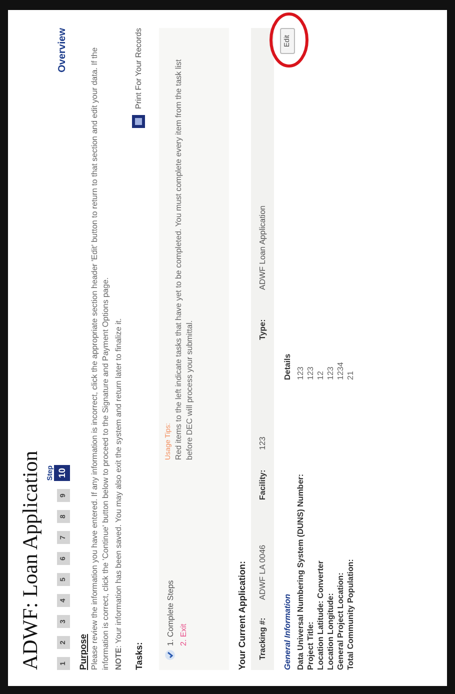 This screenshot has height=694, width=455. I want to click on row-label: Location Latitude: Converter, so click(321, 615).